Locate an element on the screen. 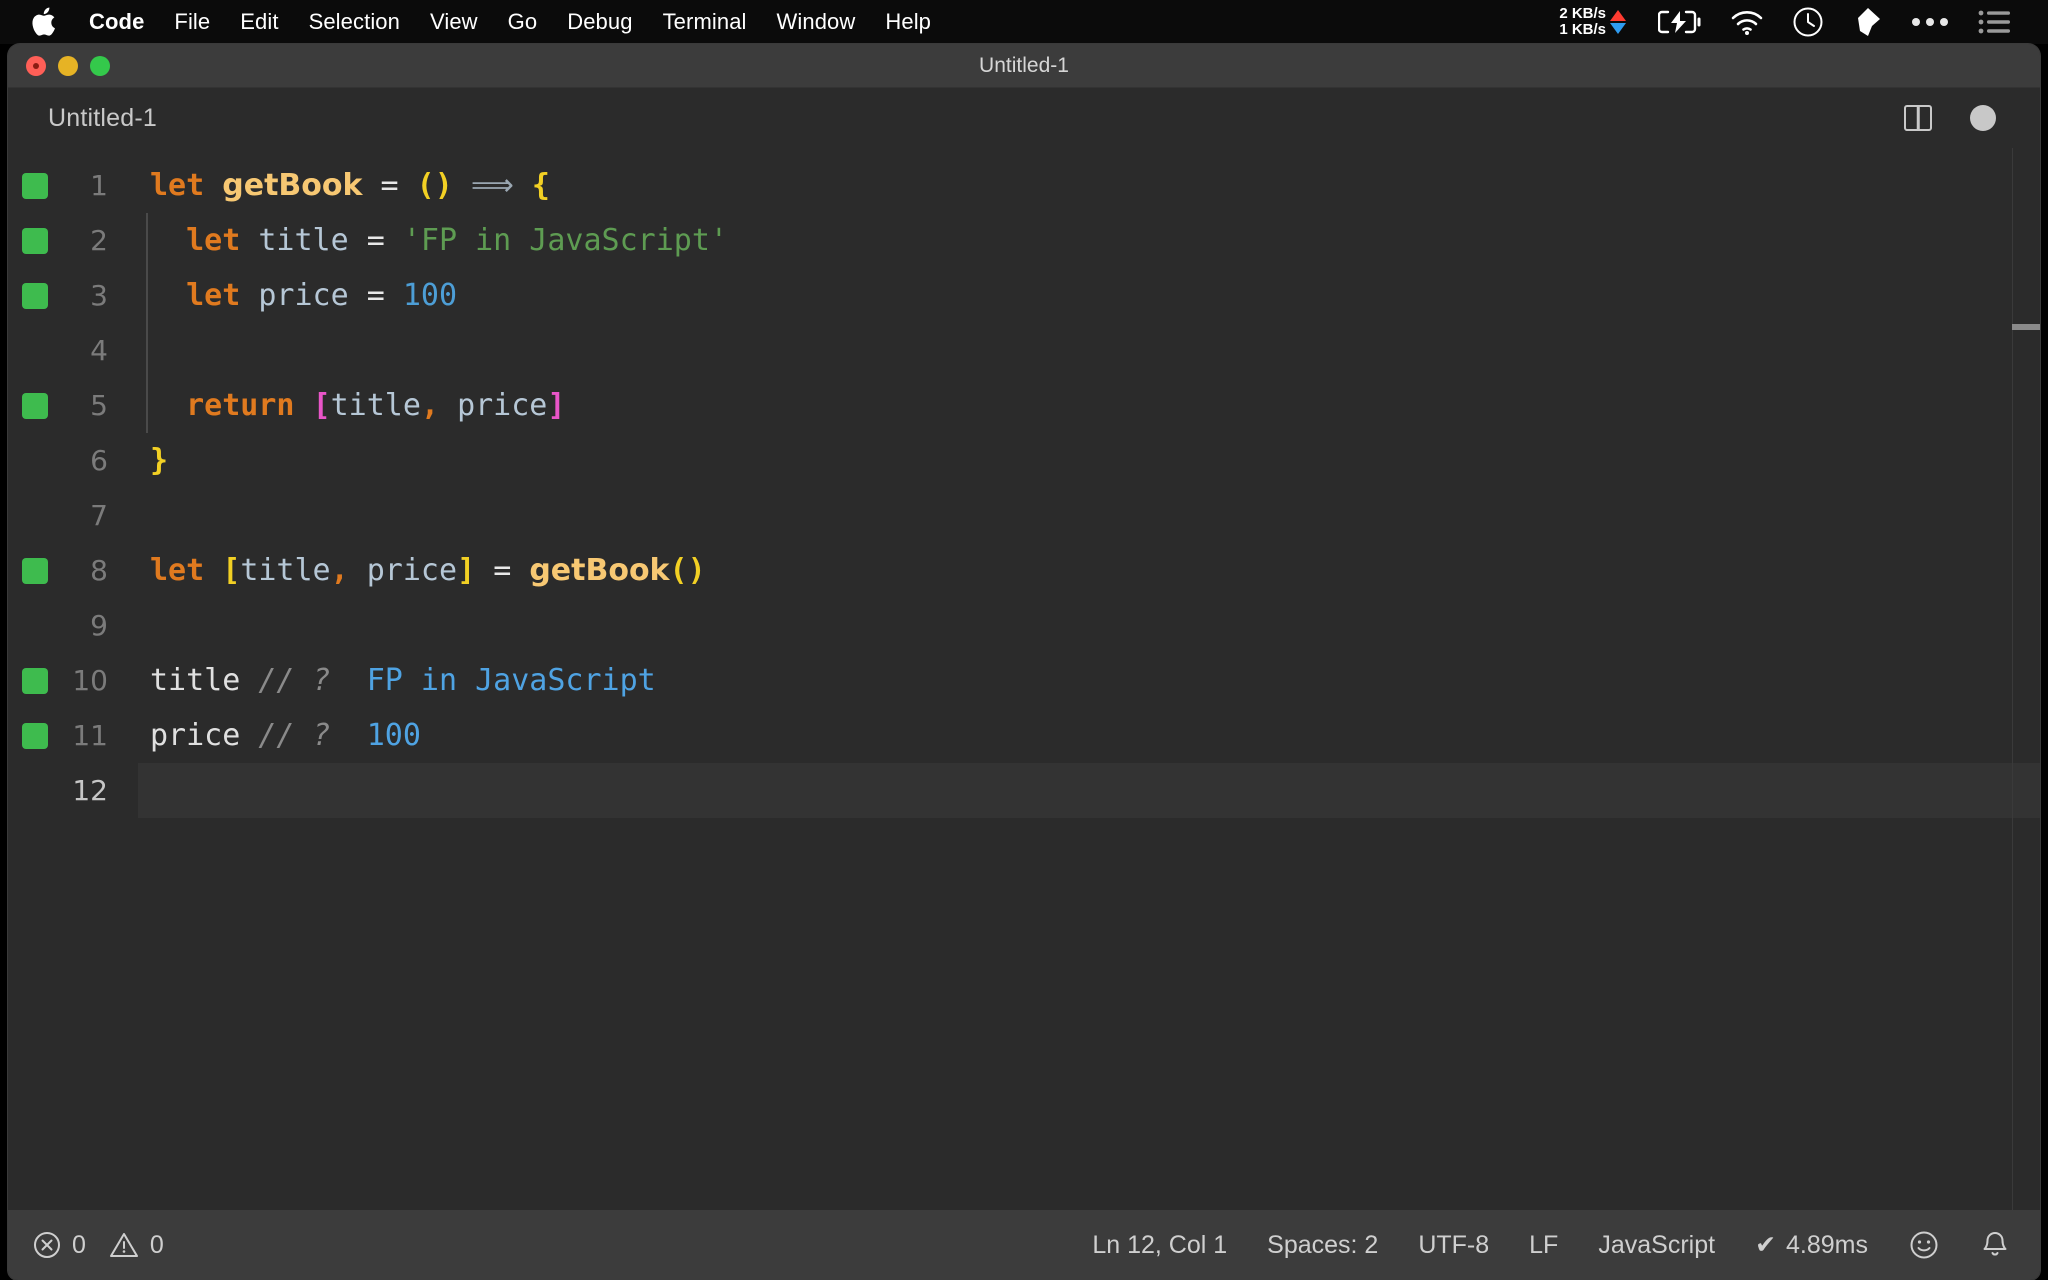 The width and height of the screenshot is (2048, 1280). download-arrow-icon is located at coordinates (1618, 28).